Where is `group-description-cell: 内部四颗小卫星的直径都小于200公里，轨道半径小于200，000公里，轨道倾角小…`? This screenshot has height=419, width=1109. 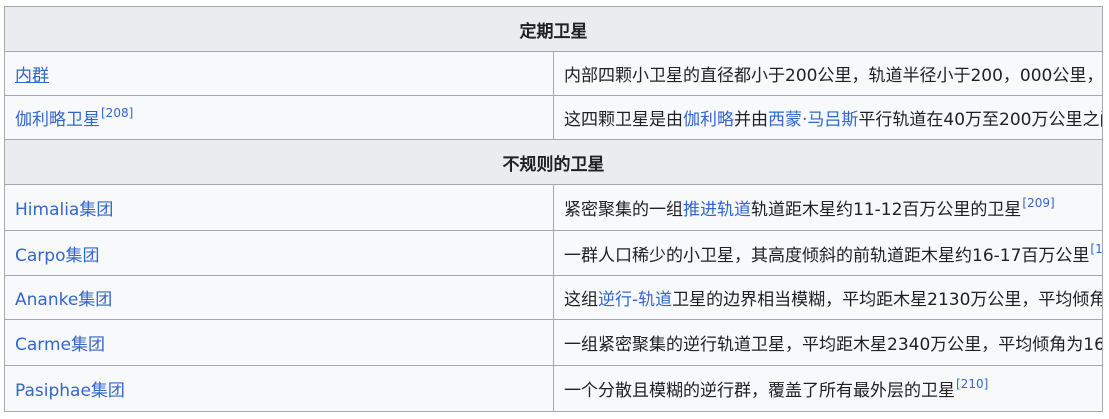 group-description-cell: 内部四颗小卫星的直径都小于200公里，轨道半径小于200，000公里，轨道倾角小… is located at coordinates (828, 73).